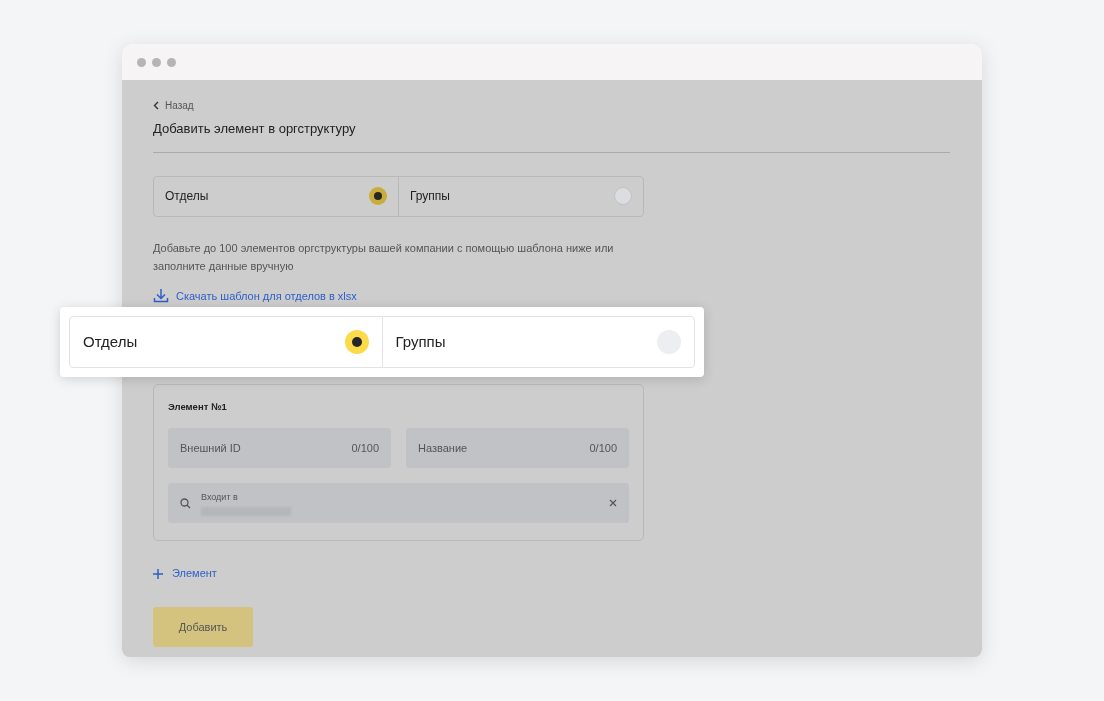 Image resolution: width=1104 pixels, height=701 pixels. Describe the element at coordinates (220, 497) in the screenshot. I see `field-label: Входит в` at that location.